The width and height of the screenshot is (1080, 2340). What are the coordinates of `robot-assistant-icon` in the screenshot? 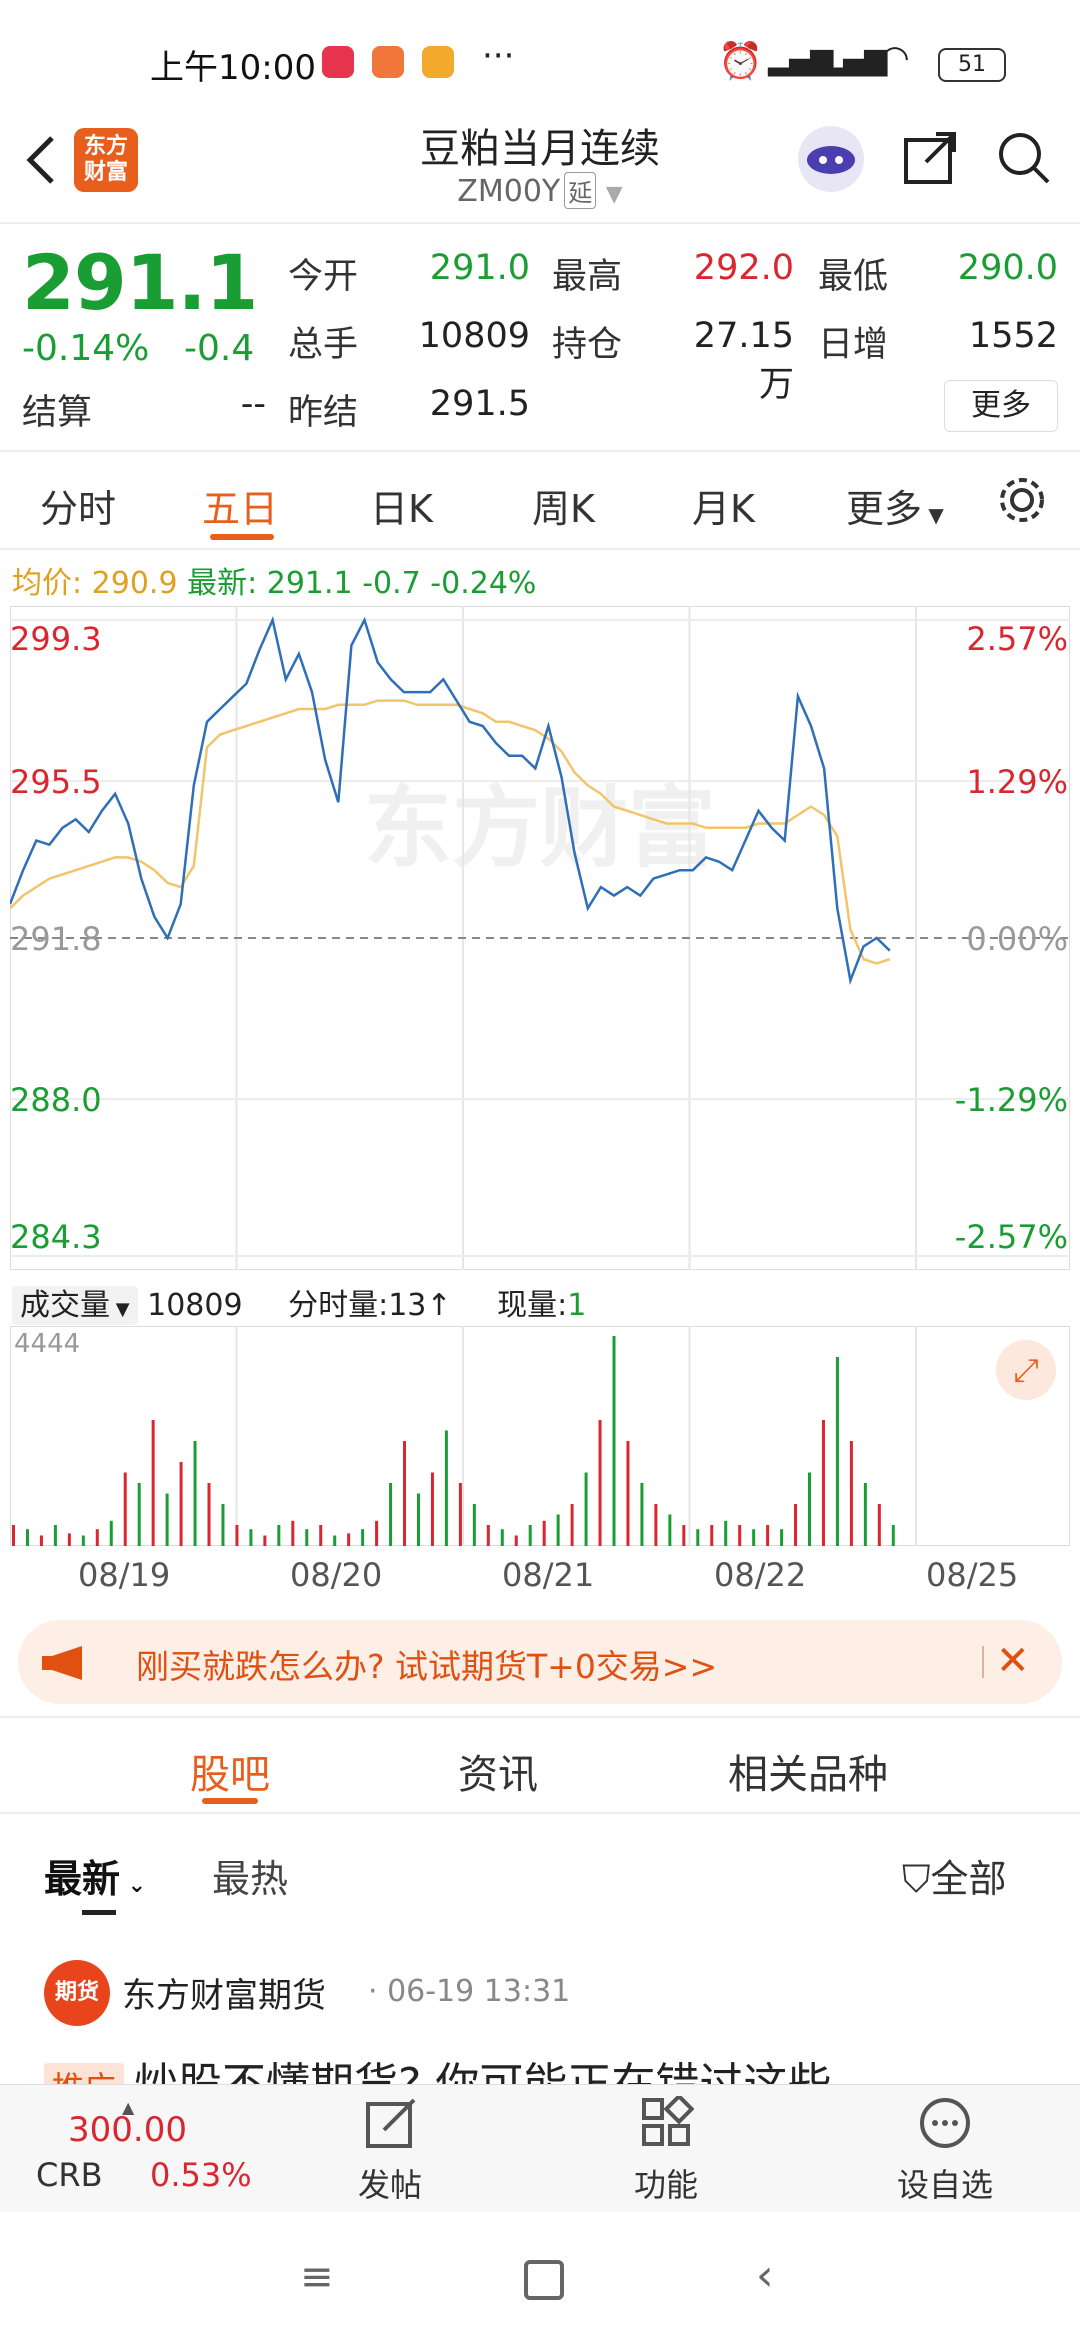 It's located at (831, 159).